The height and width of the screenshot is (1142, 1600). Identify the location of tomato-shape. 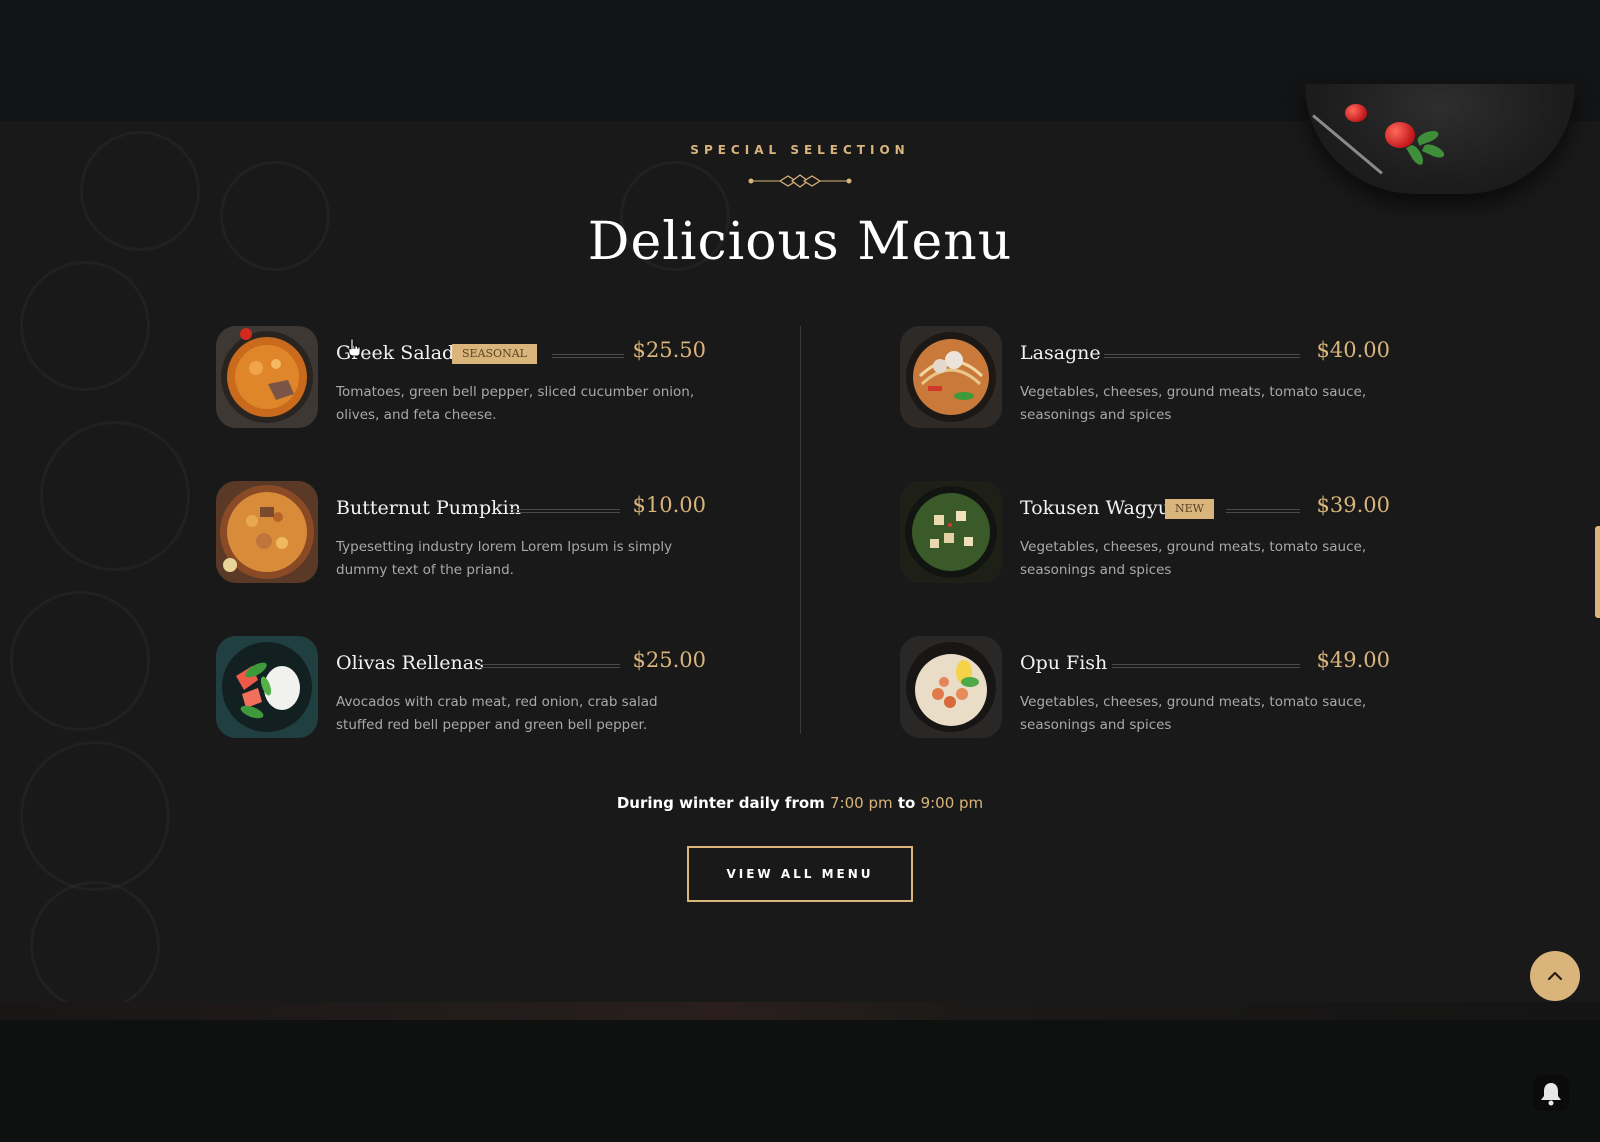
(1356, 113).